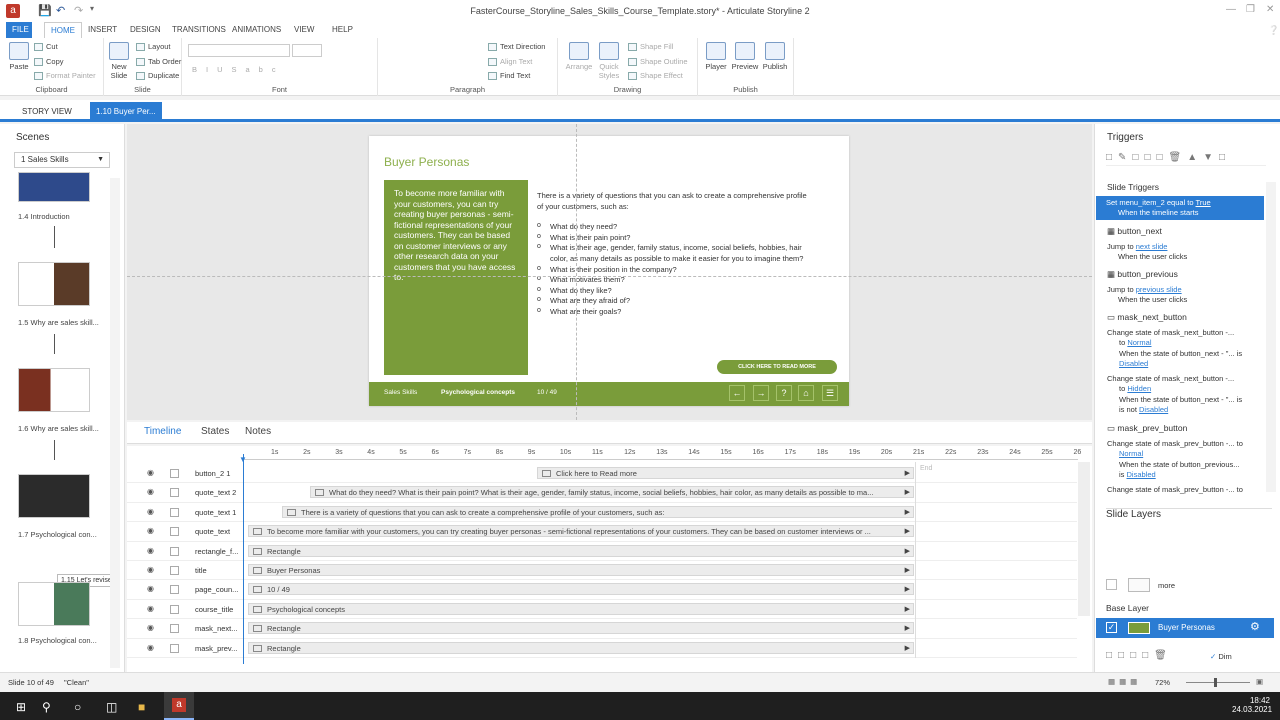 This screenshot has height=720, width=1280. What do you see at coordinates (62, 160) in the screenshot?
I see `scene-dropdown: 1 Sales Skills ▼` at bounding box center [62, 160].